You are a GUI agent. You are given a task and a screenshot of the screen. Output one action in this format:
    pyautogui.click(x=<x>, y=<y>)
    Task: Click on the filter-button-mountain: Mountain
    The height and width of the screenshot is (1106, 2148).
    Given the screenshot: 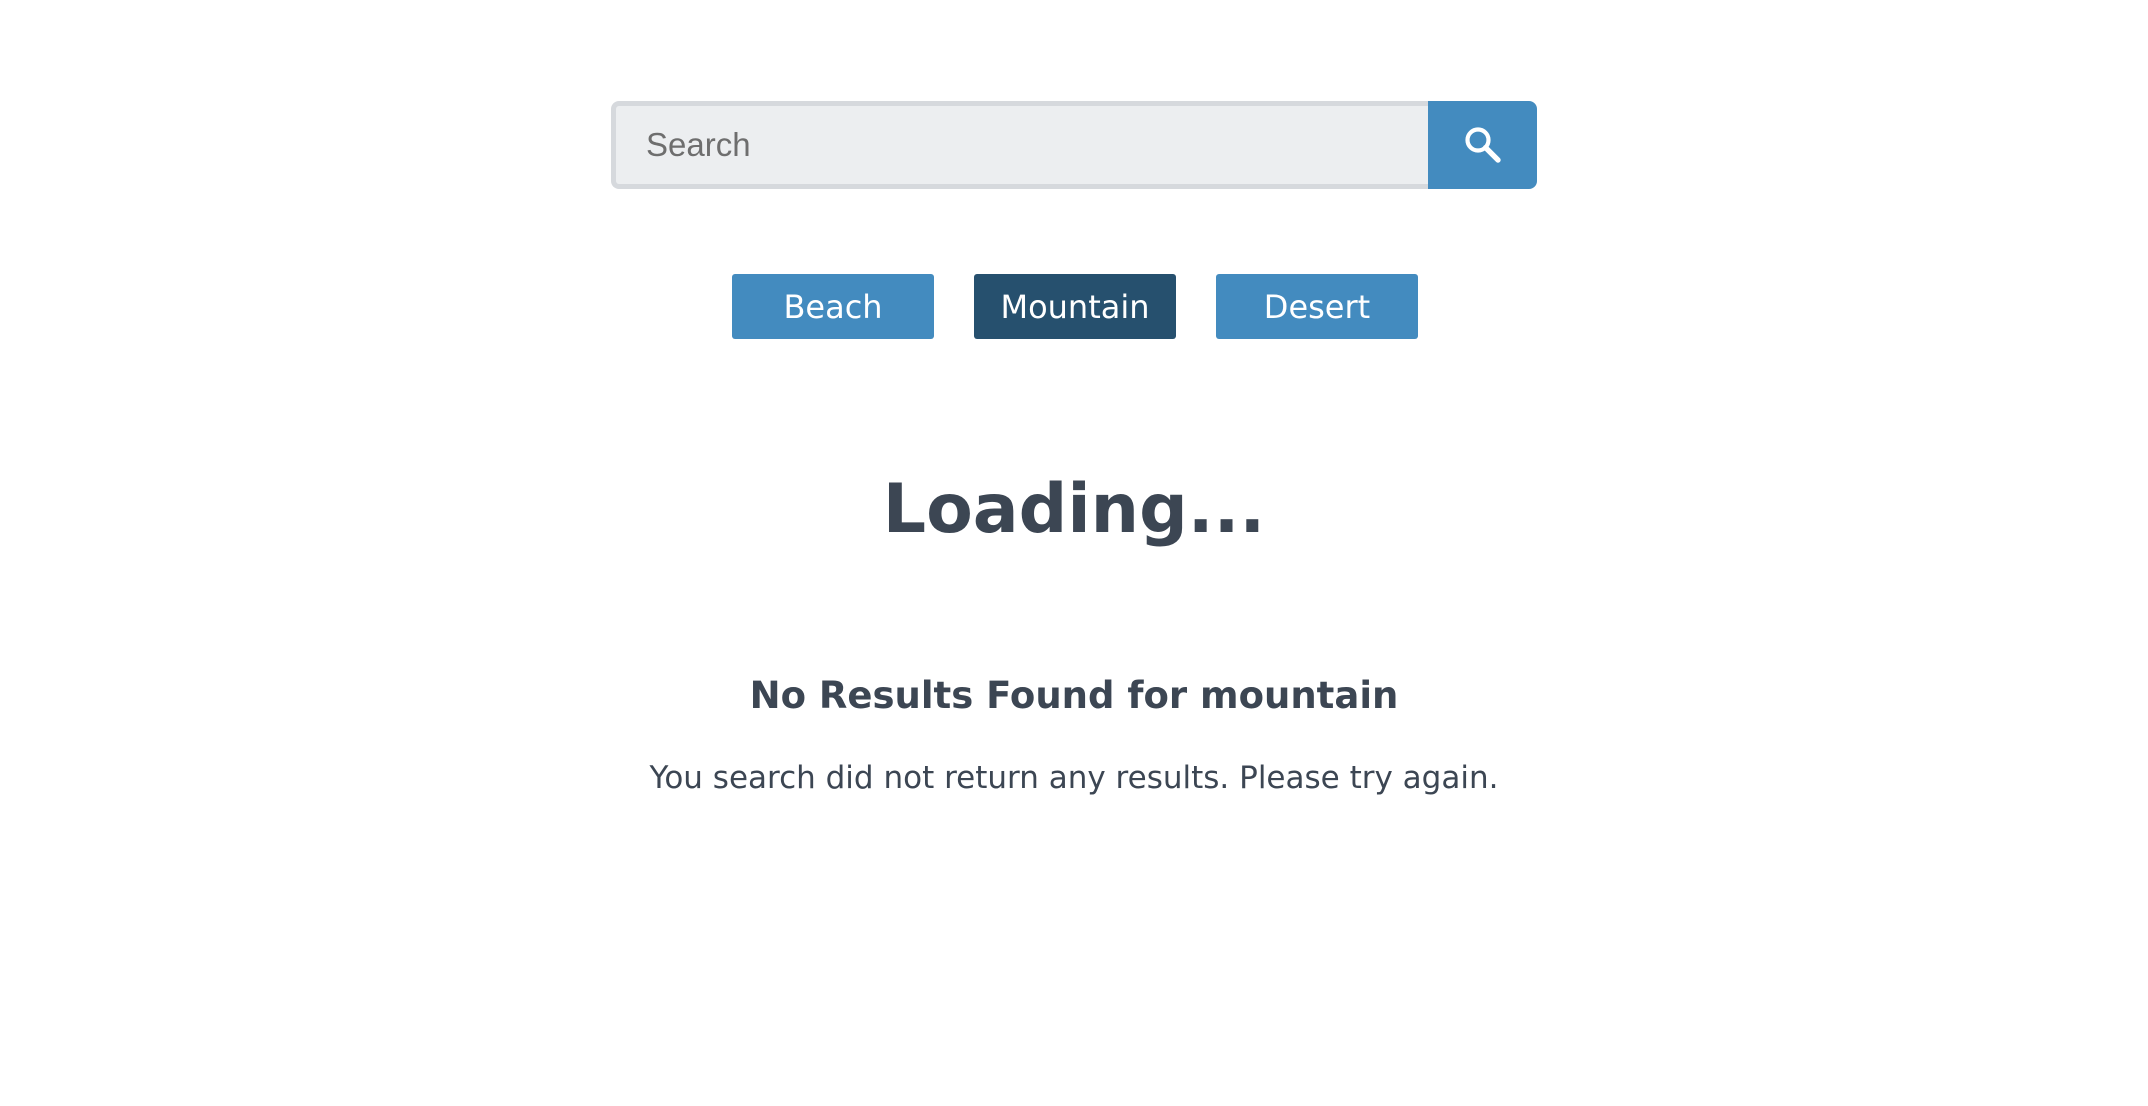 What is the action you would take?
    pyautogui.click(x=1075, y=306)
    